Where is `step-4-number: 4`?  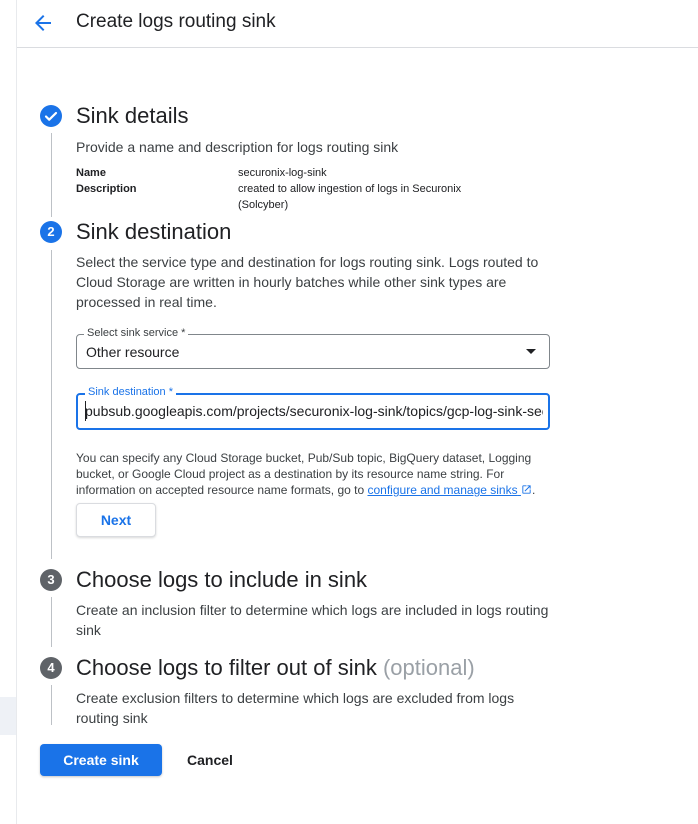 step-4-number: 4 is located at coordinates (51, 668).